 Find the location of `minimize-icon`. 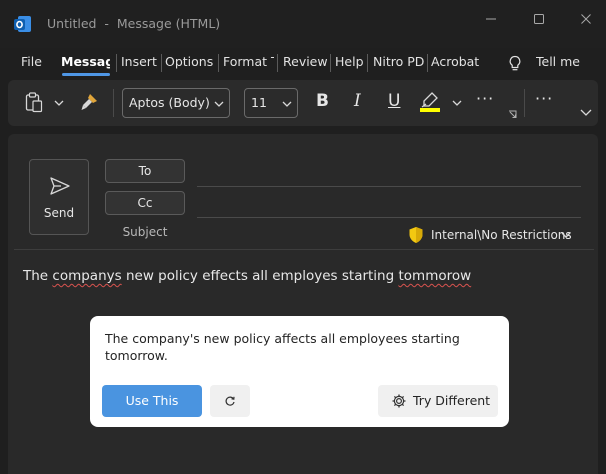

minimize-icon is located at coordinates (491, 19).